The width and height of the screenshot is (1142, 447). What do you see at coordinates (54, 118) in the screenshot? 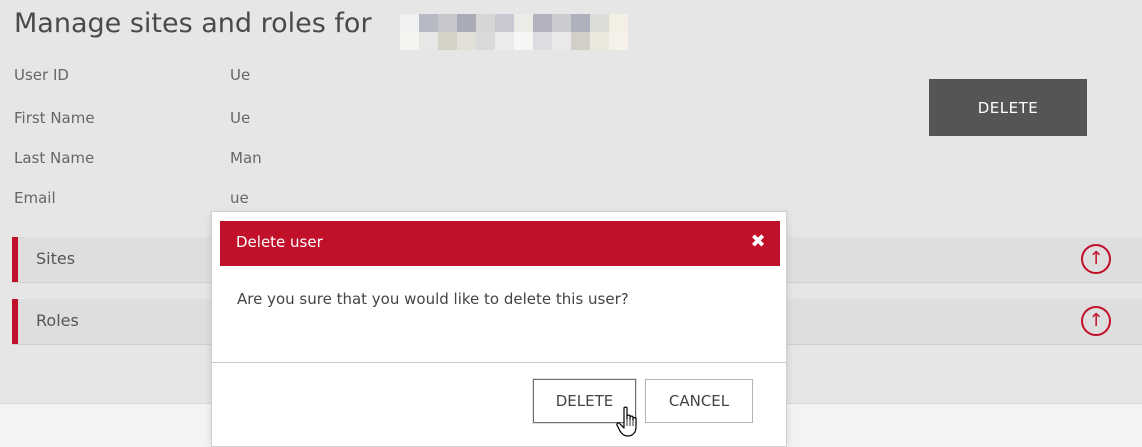
I see `first-name-label: First Name` at bounding box center [54, 118].